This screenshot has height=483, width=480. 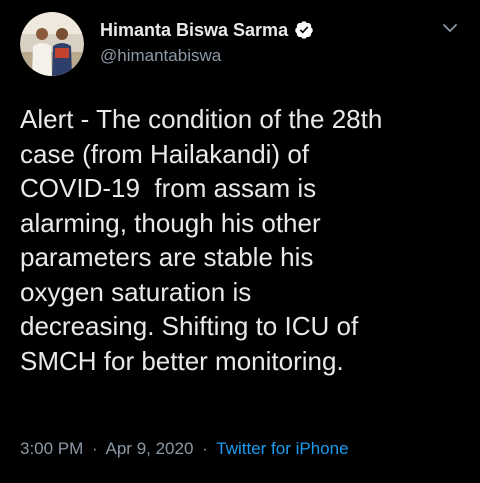 What do you see at coordinates (150, 448) in the screenshot?
I see `tweet-date: Apr 9, 2020` at bounding box center [150, 448].